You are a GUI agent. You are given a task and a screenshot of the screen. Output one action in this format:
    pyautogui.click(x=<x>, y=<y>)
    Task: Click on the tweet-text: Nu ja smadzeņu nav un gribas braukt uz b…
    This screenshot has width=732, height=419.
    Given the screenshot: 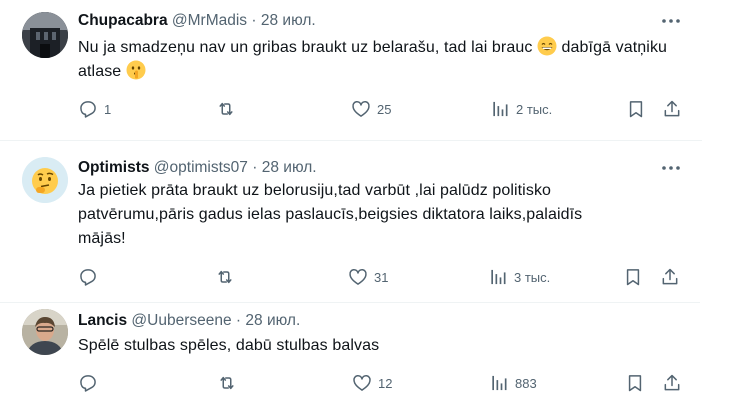 What is the action you would take?
    pyautogui.click(x=383, y=60)
    